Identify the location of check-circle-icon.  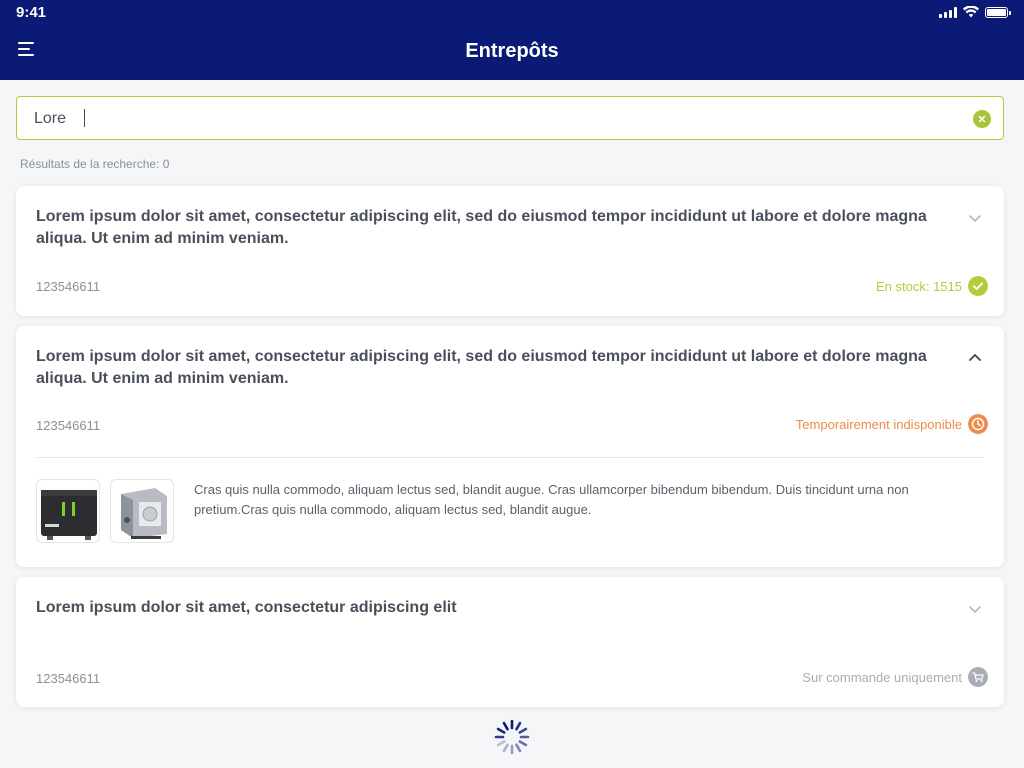
(978, 286).